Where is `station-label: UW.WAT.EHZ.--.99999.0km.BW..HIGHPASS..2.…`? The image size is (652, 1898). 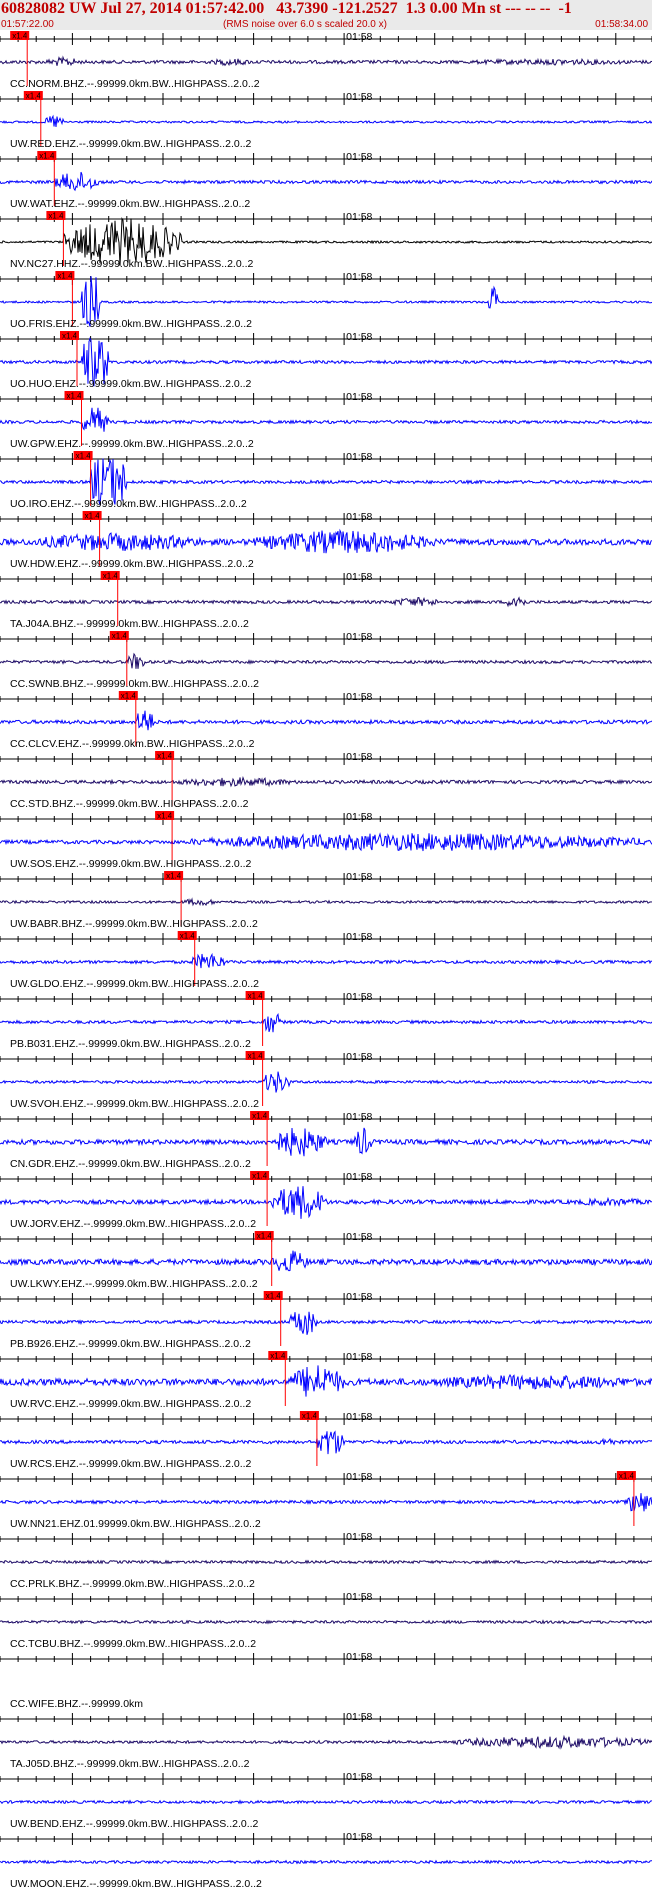
station-label: UW.WAT.EHZ.--.99999.0km.BW..HIGHPASS..2.… is located at coordinates (130, 204).